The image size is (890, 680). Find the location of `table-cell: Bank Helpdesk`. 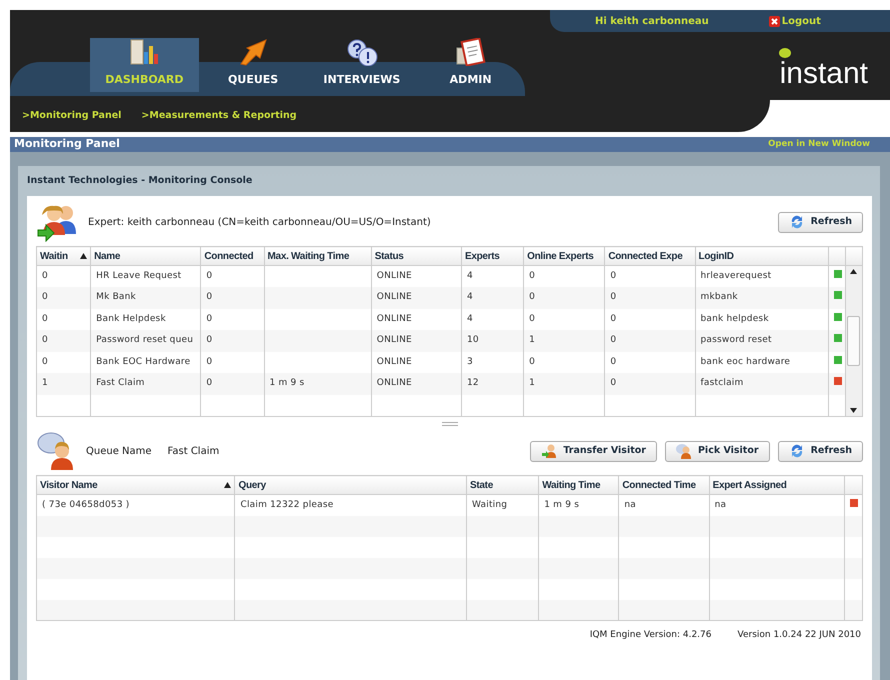

table-cell: Bank Helpdesk is located at coordinates (131, 319).